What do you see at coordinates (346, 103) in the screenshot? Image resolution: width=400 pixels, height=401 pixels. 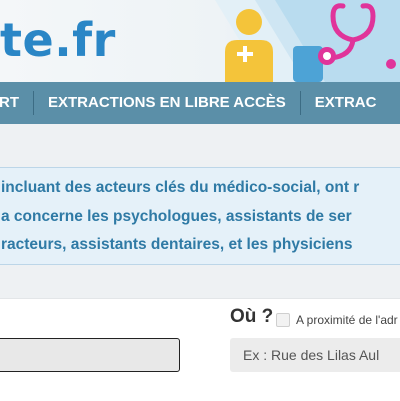 I see `nav-item-extractions: EXTRAC` at bounding box center [346, 103].